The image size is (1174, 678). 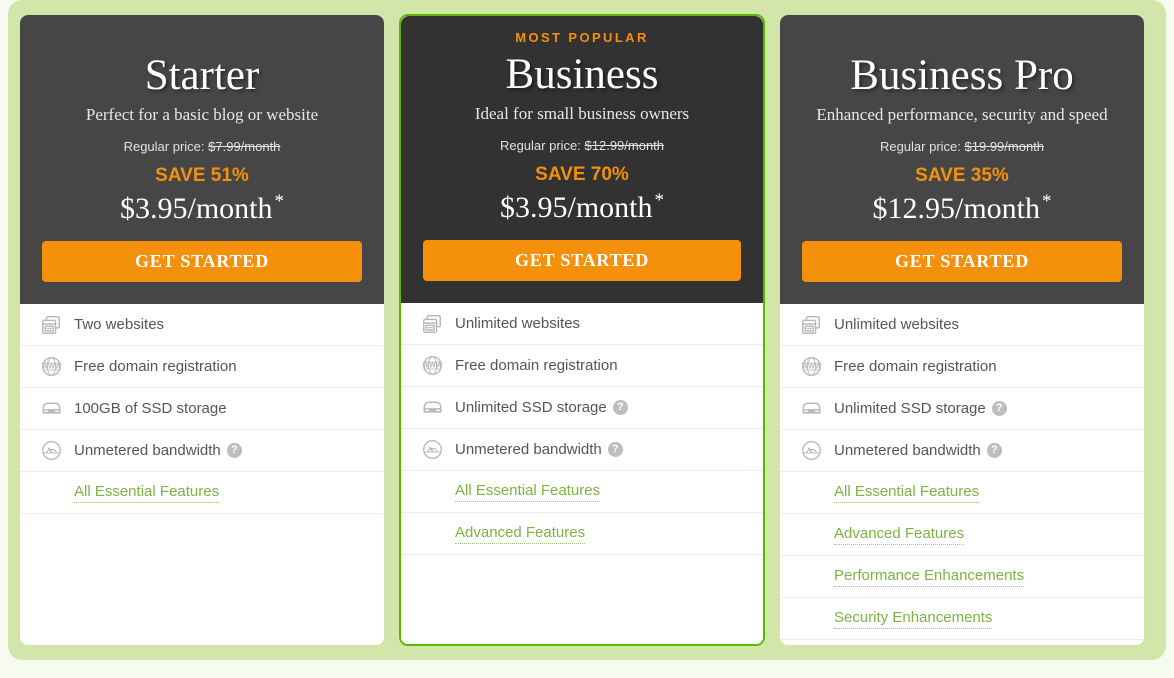 I want to click on feature-link: Performance Enhancements, so click(x=929, y=577).